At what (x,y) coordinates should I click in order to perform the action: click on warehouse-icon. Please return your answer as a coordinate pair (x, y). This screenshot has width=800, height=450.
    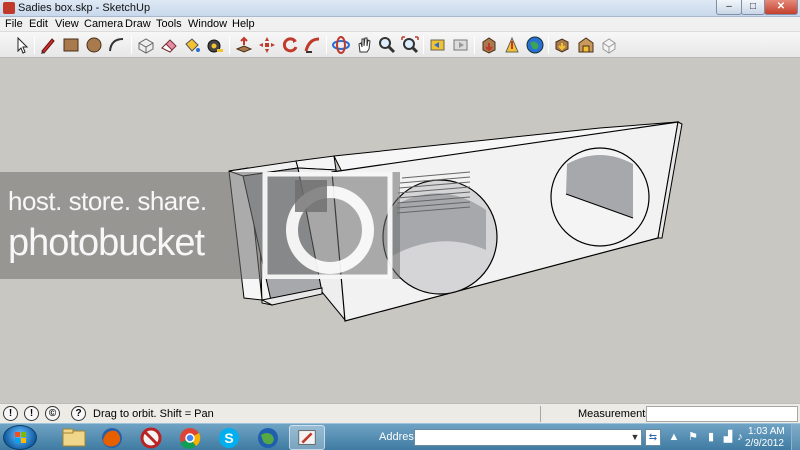
    Looking at the image, I should click on (586, 45).